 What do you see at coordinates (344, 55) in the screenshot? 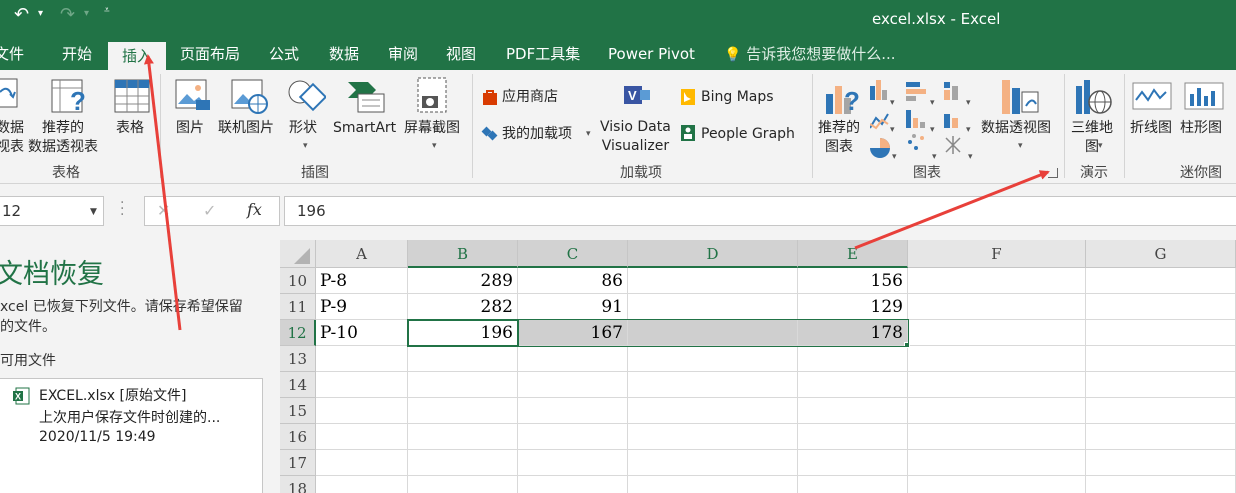
I see `tab-data: 数据` at bounding box center [344, 55].